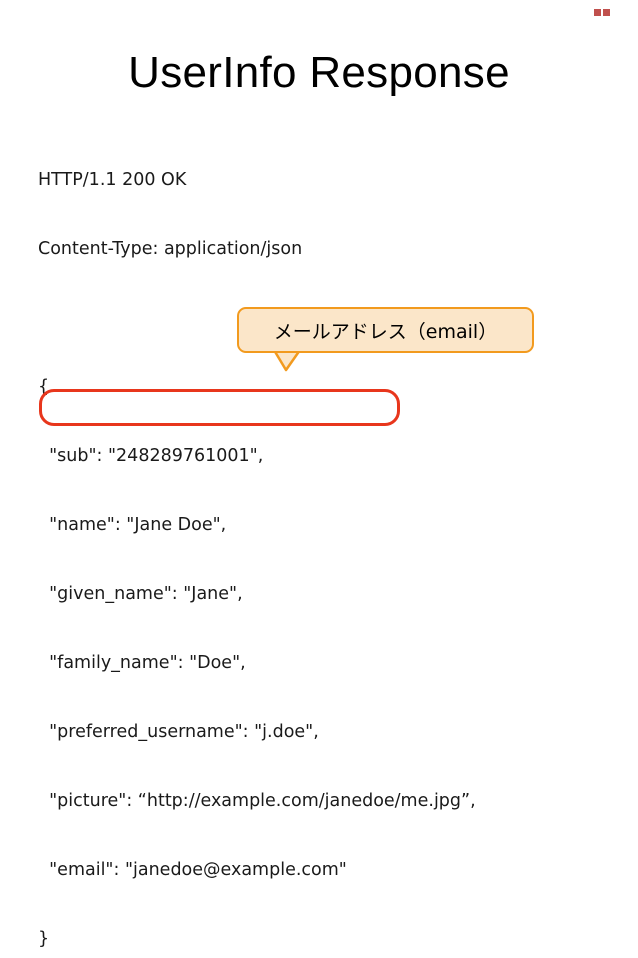 The height and width of the screenshot is (958, 638). Describe the element at coordinates (319, 72) in the screenshot. I see `slide-title: UserInfo Response` at that location.